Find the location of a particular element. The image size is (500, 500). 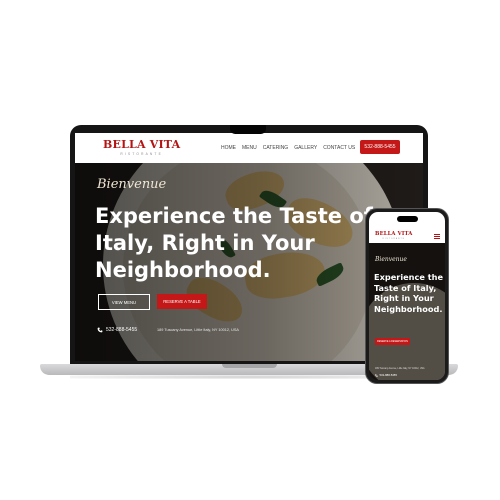

hero-phone-text: 532-888-5455 is located at coordinates (122, 330).